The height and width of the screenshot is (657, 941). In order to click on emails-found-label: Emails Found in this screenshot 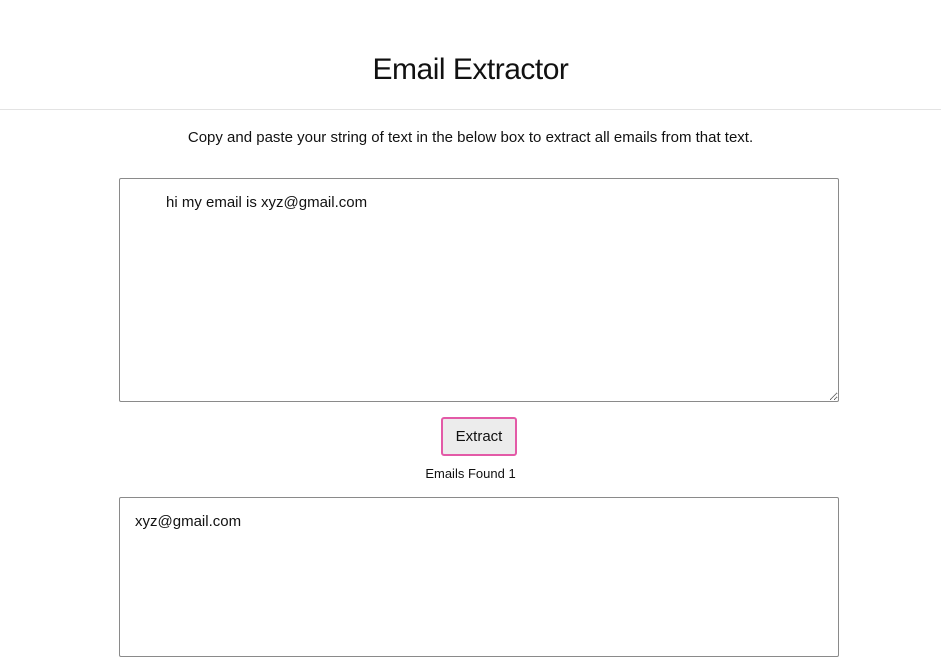, I will do `click(465, 473)`.